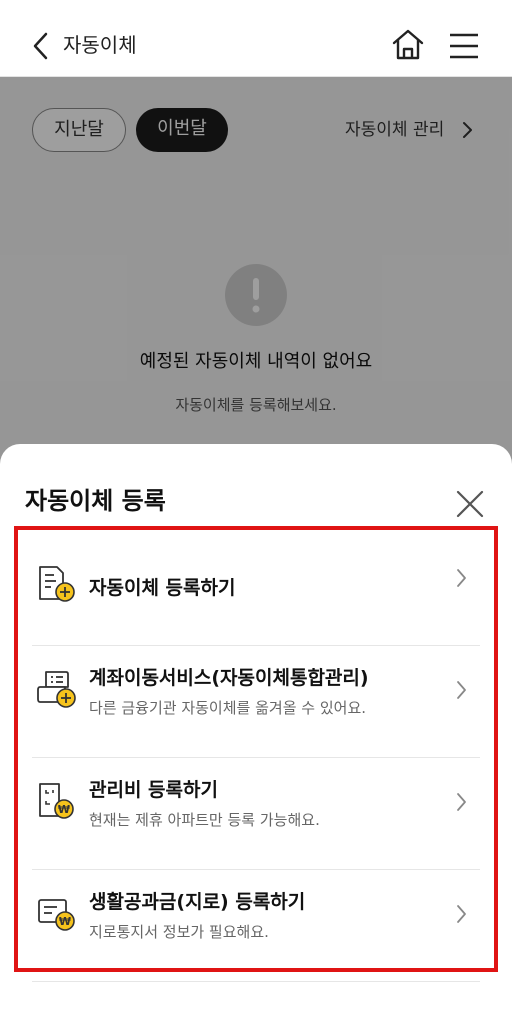  What do you see at coordinates (256, 38) in the screenshot?
I see `app-header: 자동이체` at bounding box center [256, 38].